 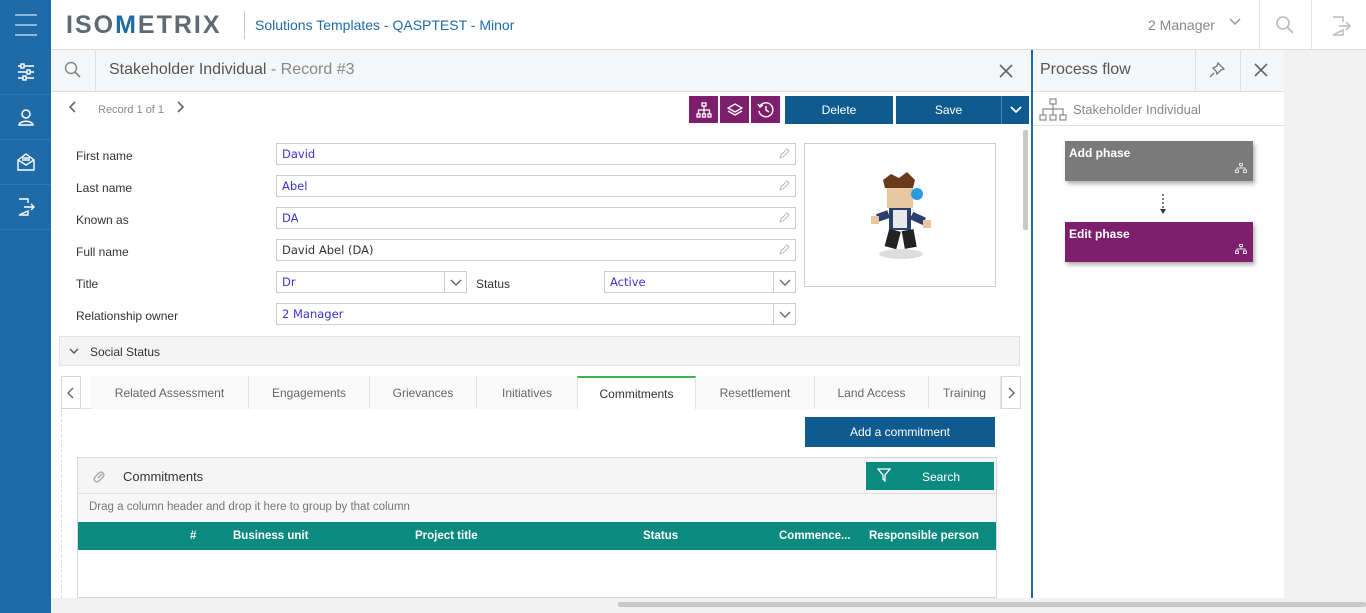 What do you see at coordinates (71, 392) in the screenshot?
I see `tab-scroll-left-icon` at bounding box center [71, 392].